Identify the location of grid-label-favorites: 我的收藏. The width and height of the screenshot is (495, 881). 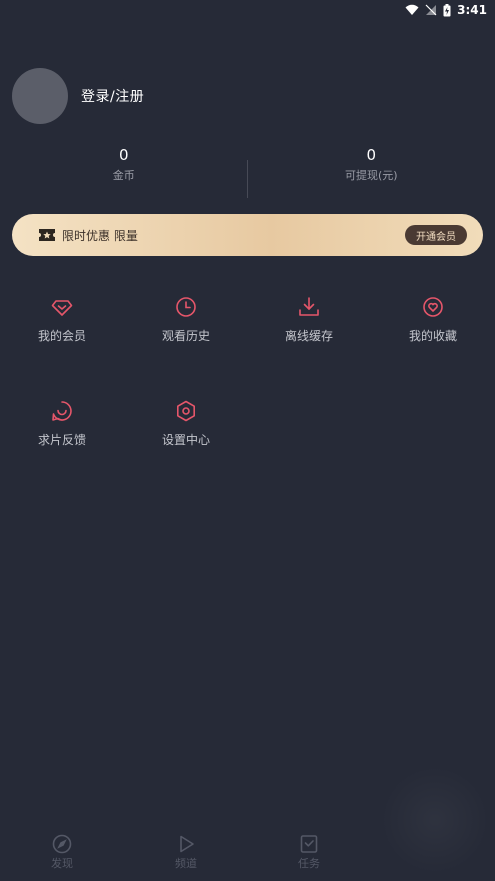
(432, 336).